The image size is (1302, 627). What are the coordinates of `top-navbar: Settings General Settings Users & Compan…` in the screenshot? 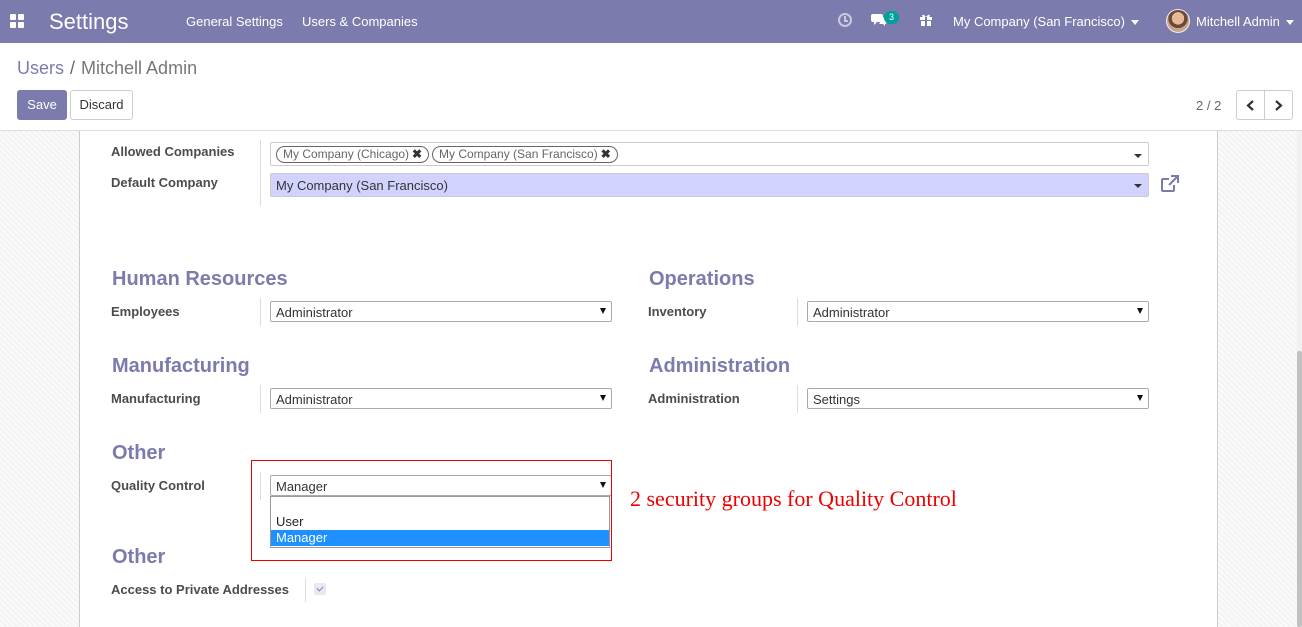 It's located at (651, 21).